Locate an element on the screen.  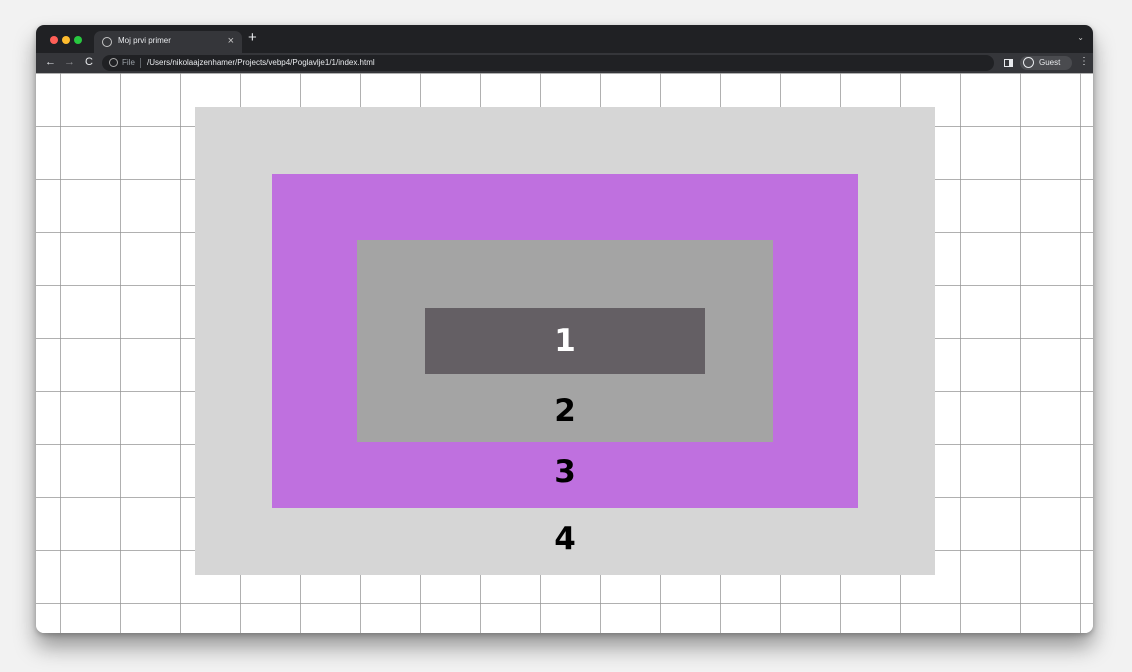
address-scheme: File is located at coordinates (128, 62).